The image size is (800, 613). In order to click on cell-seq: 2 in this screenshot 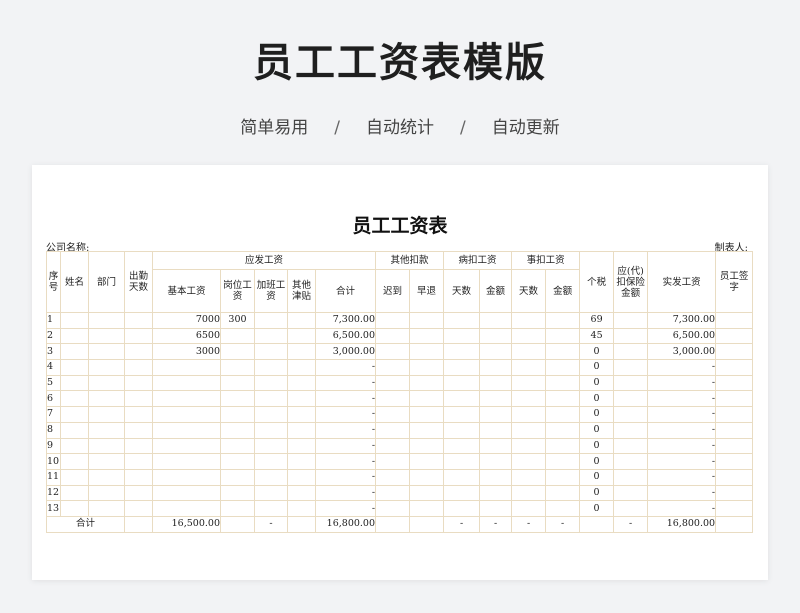, I will do `click(53, 336)`.